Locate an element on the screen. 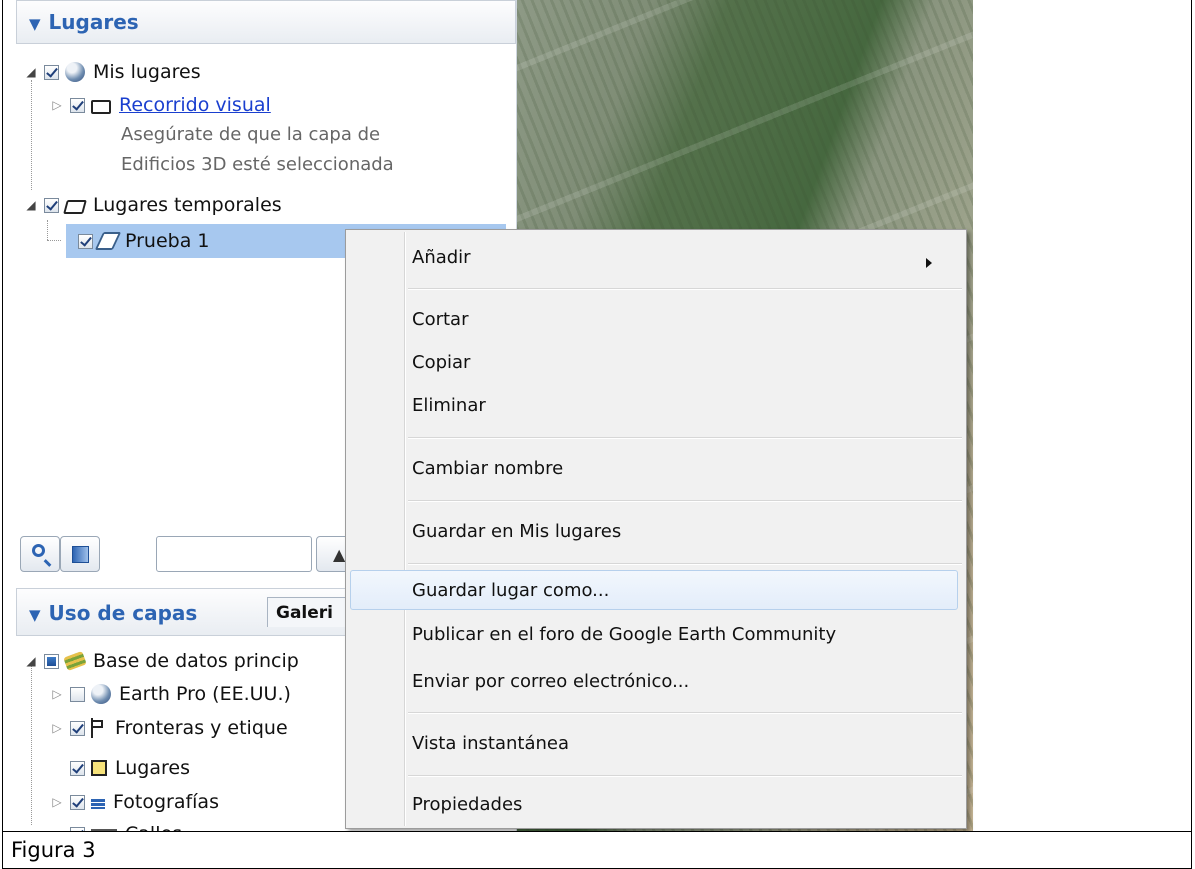 This screenshot has height=869, width=1195. menu-icon-gutter is located at coordinates (405, 529).